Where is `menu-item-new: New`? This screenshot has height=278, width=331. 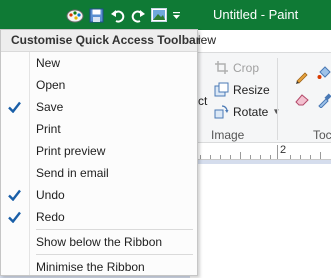 menu-item-new: New is located at coordinates (99, 63).